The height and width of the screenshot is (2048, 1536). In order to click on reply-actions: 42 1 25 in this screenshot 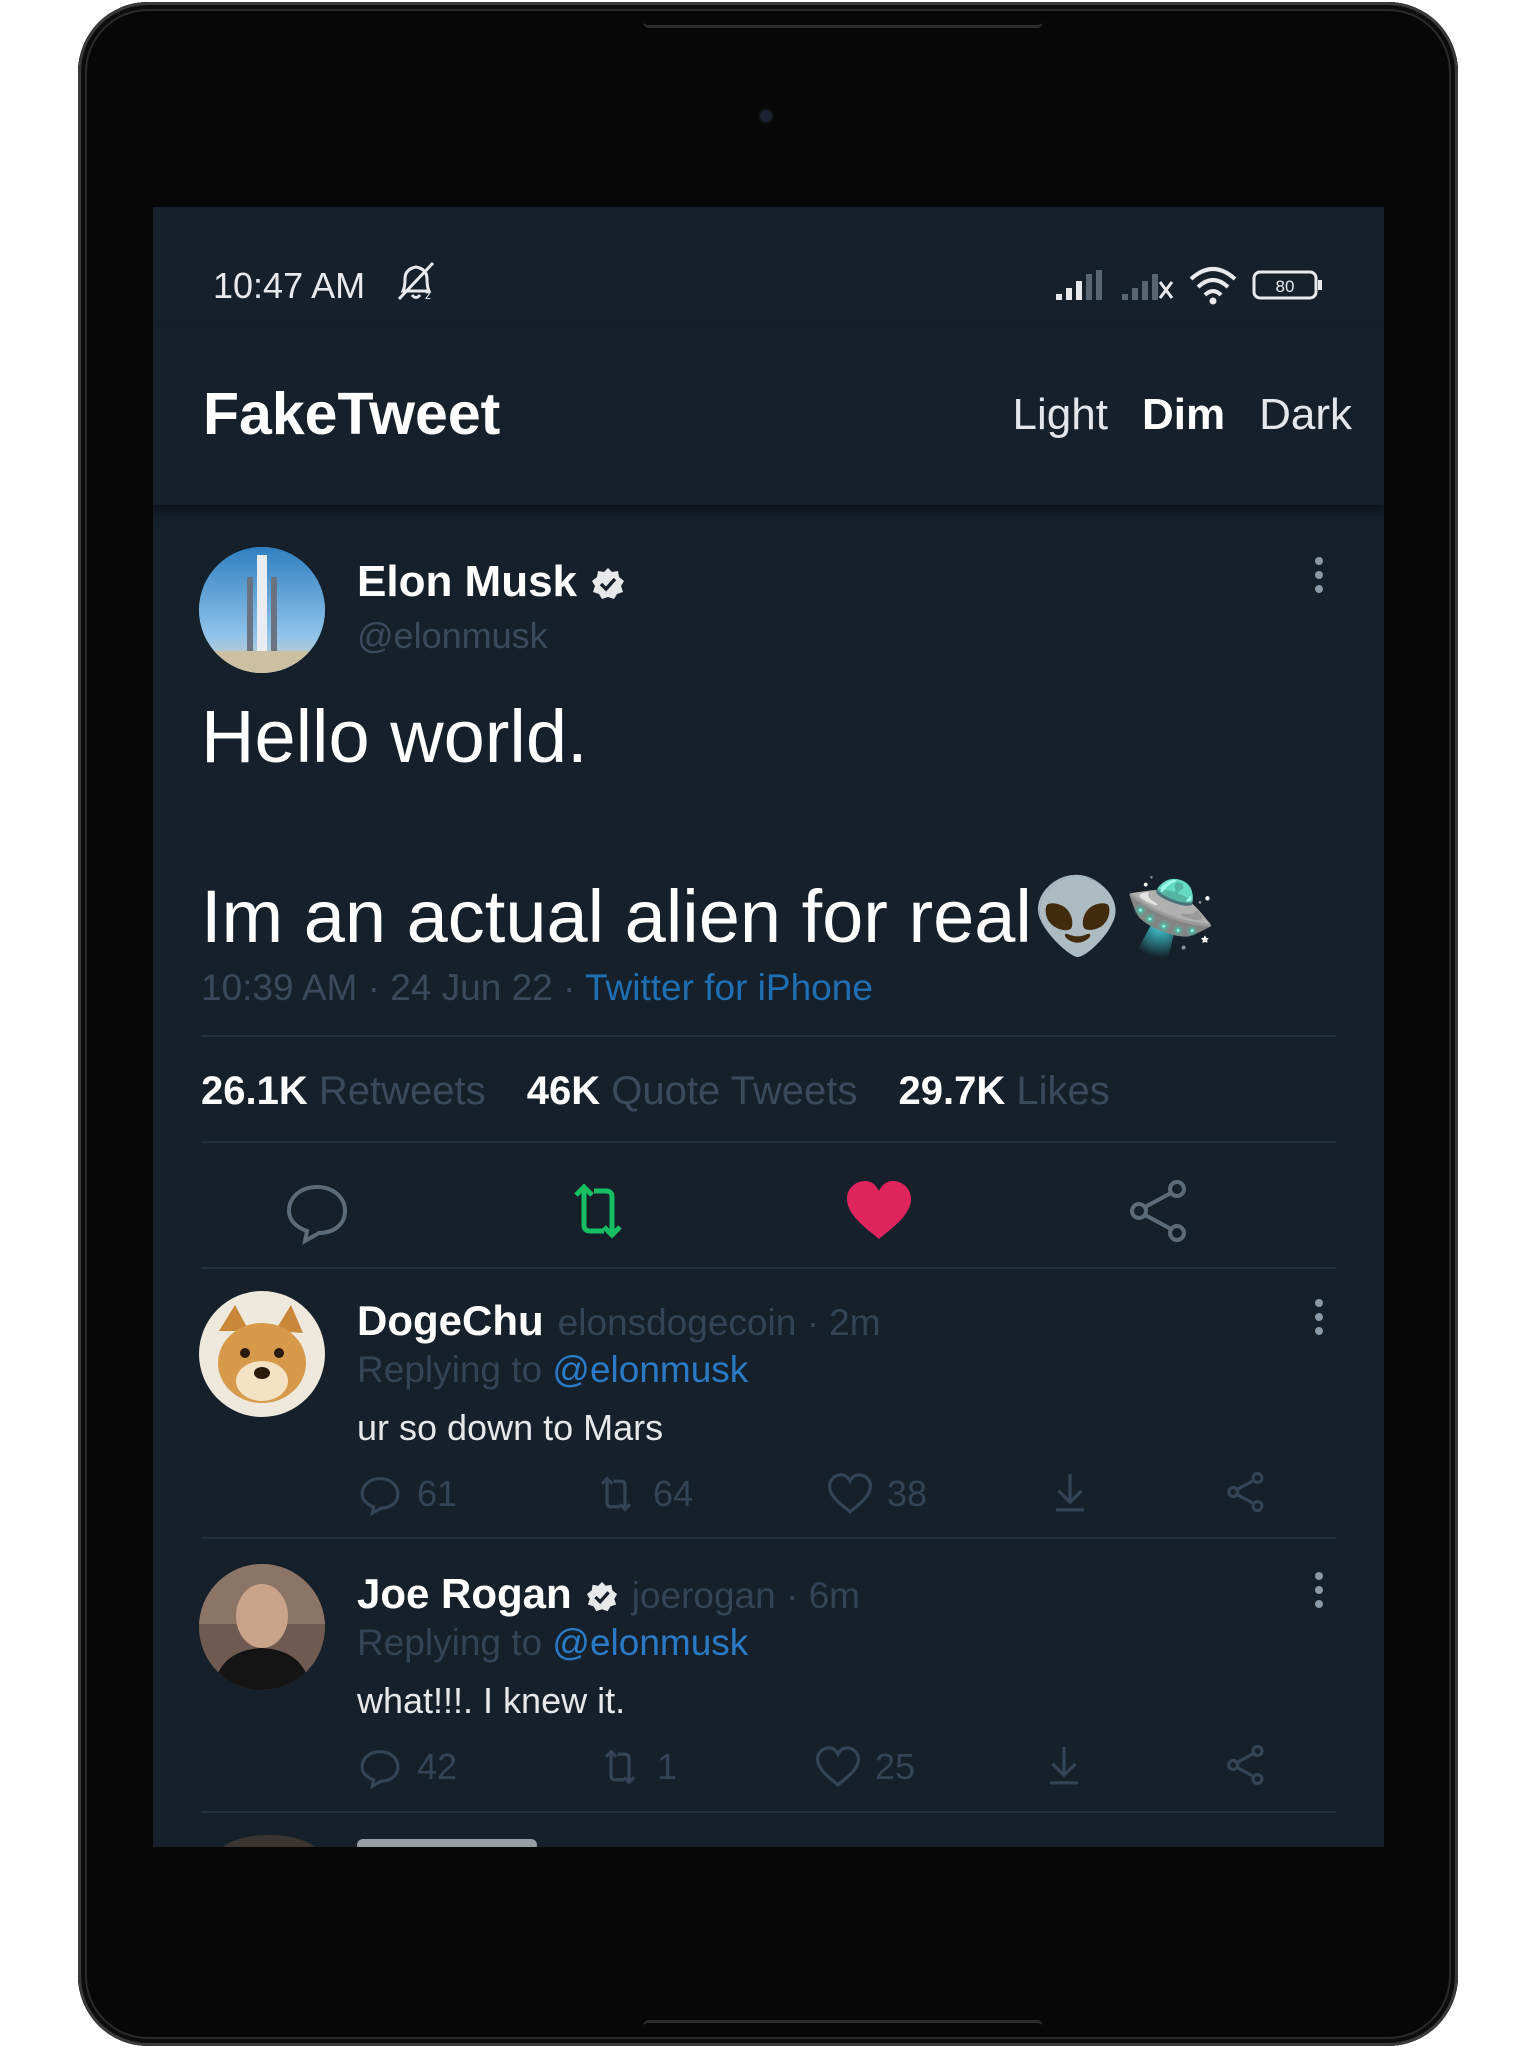, I will do `click(857, 1772)`.